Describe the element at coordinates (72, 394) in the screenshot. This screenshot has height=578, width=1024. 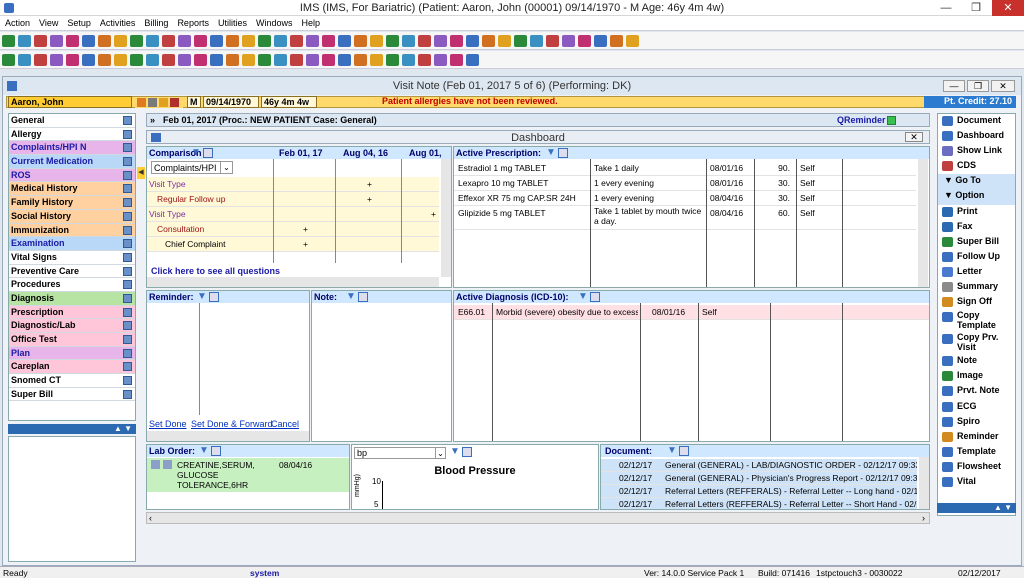
I see `nav-item-super-bill: Super Bill` at that location.